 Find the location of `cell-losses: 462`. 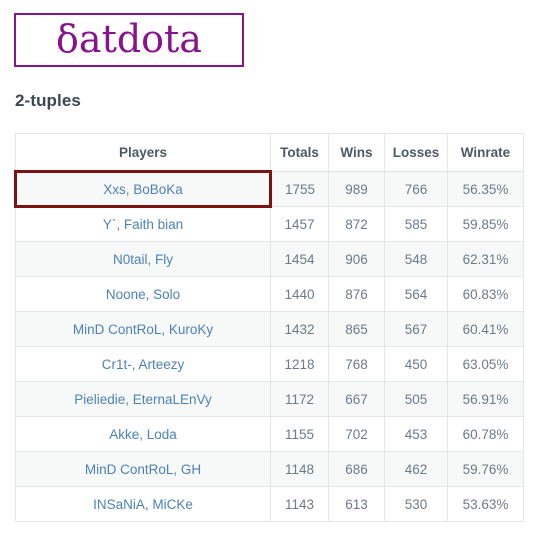

cell-losses: 462 is located at coordinates (416, 469).